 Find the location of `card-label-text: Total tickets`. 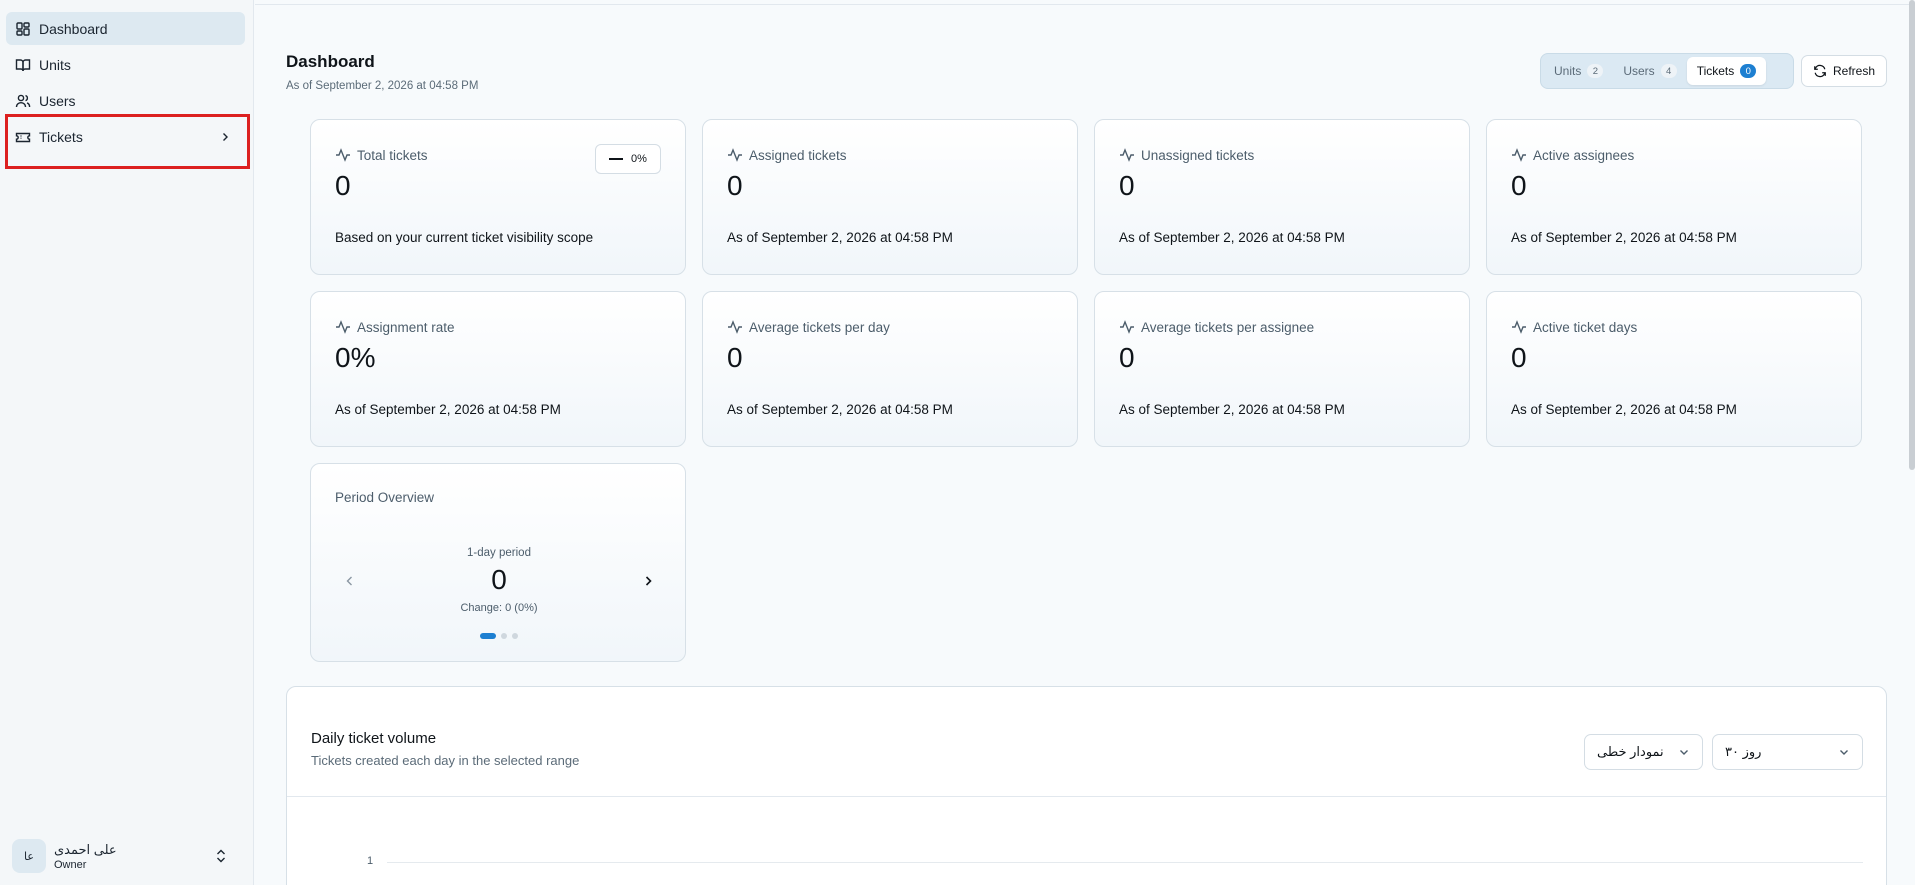

card-label-text: Total tickets is located at coordinates (392, 155).